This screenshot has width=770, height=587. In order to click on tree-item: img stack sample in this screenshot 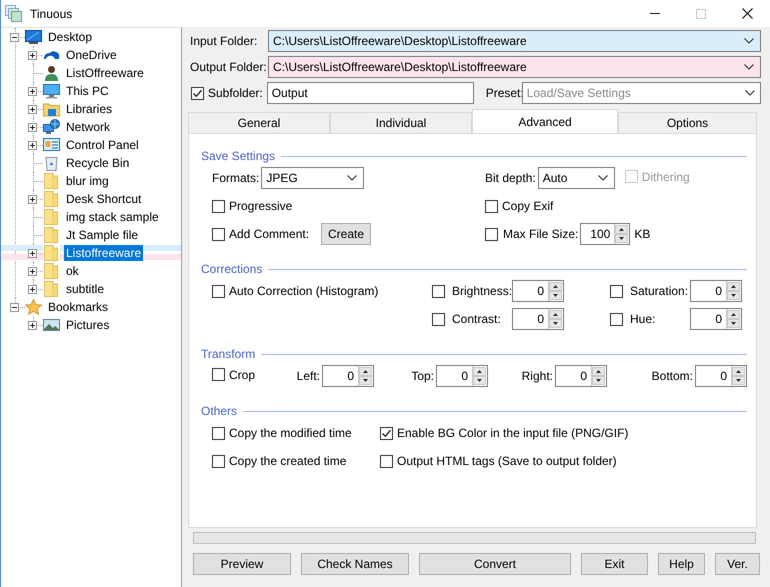, I will do `click(112, 217)`.